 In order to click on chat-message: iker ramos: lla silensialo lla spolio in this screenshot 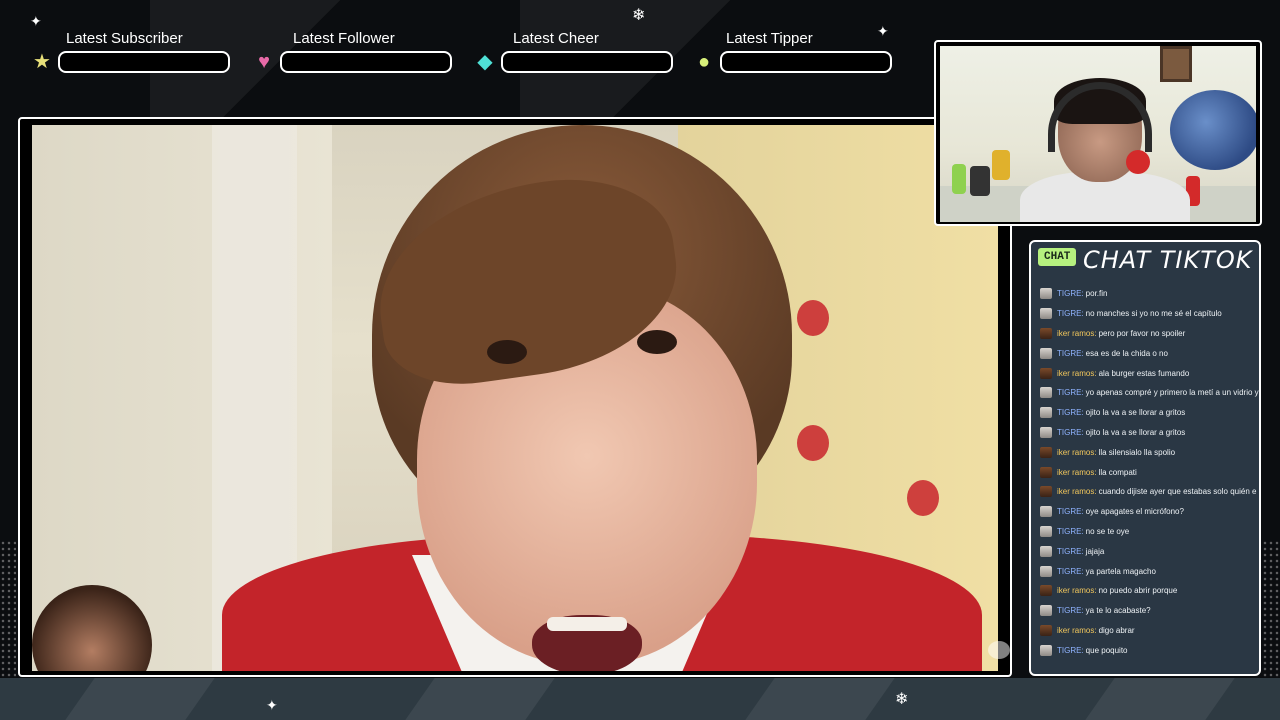, I will do `click(1151, 452)`.